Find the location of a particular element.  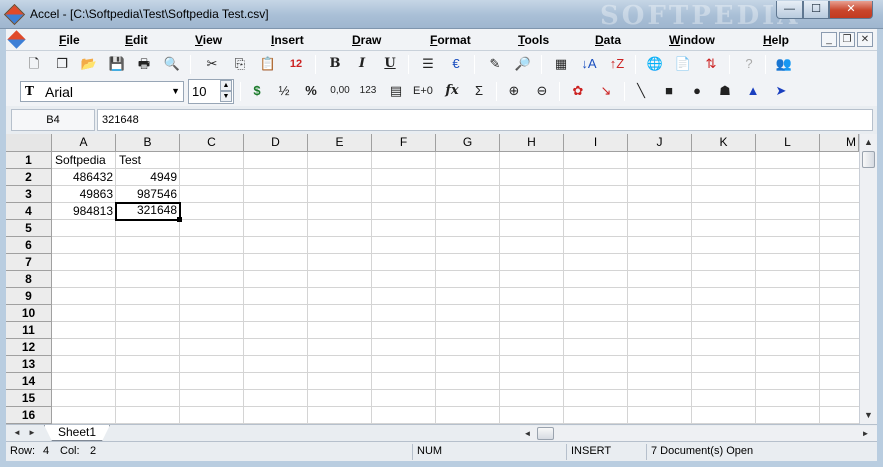

row-header: 1 is located at coordinates (29, 160).